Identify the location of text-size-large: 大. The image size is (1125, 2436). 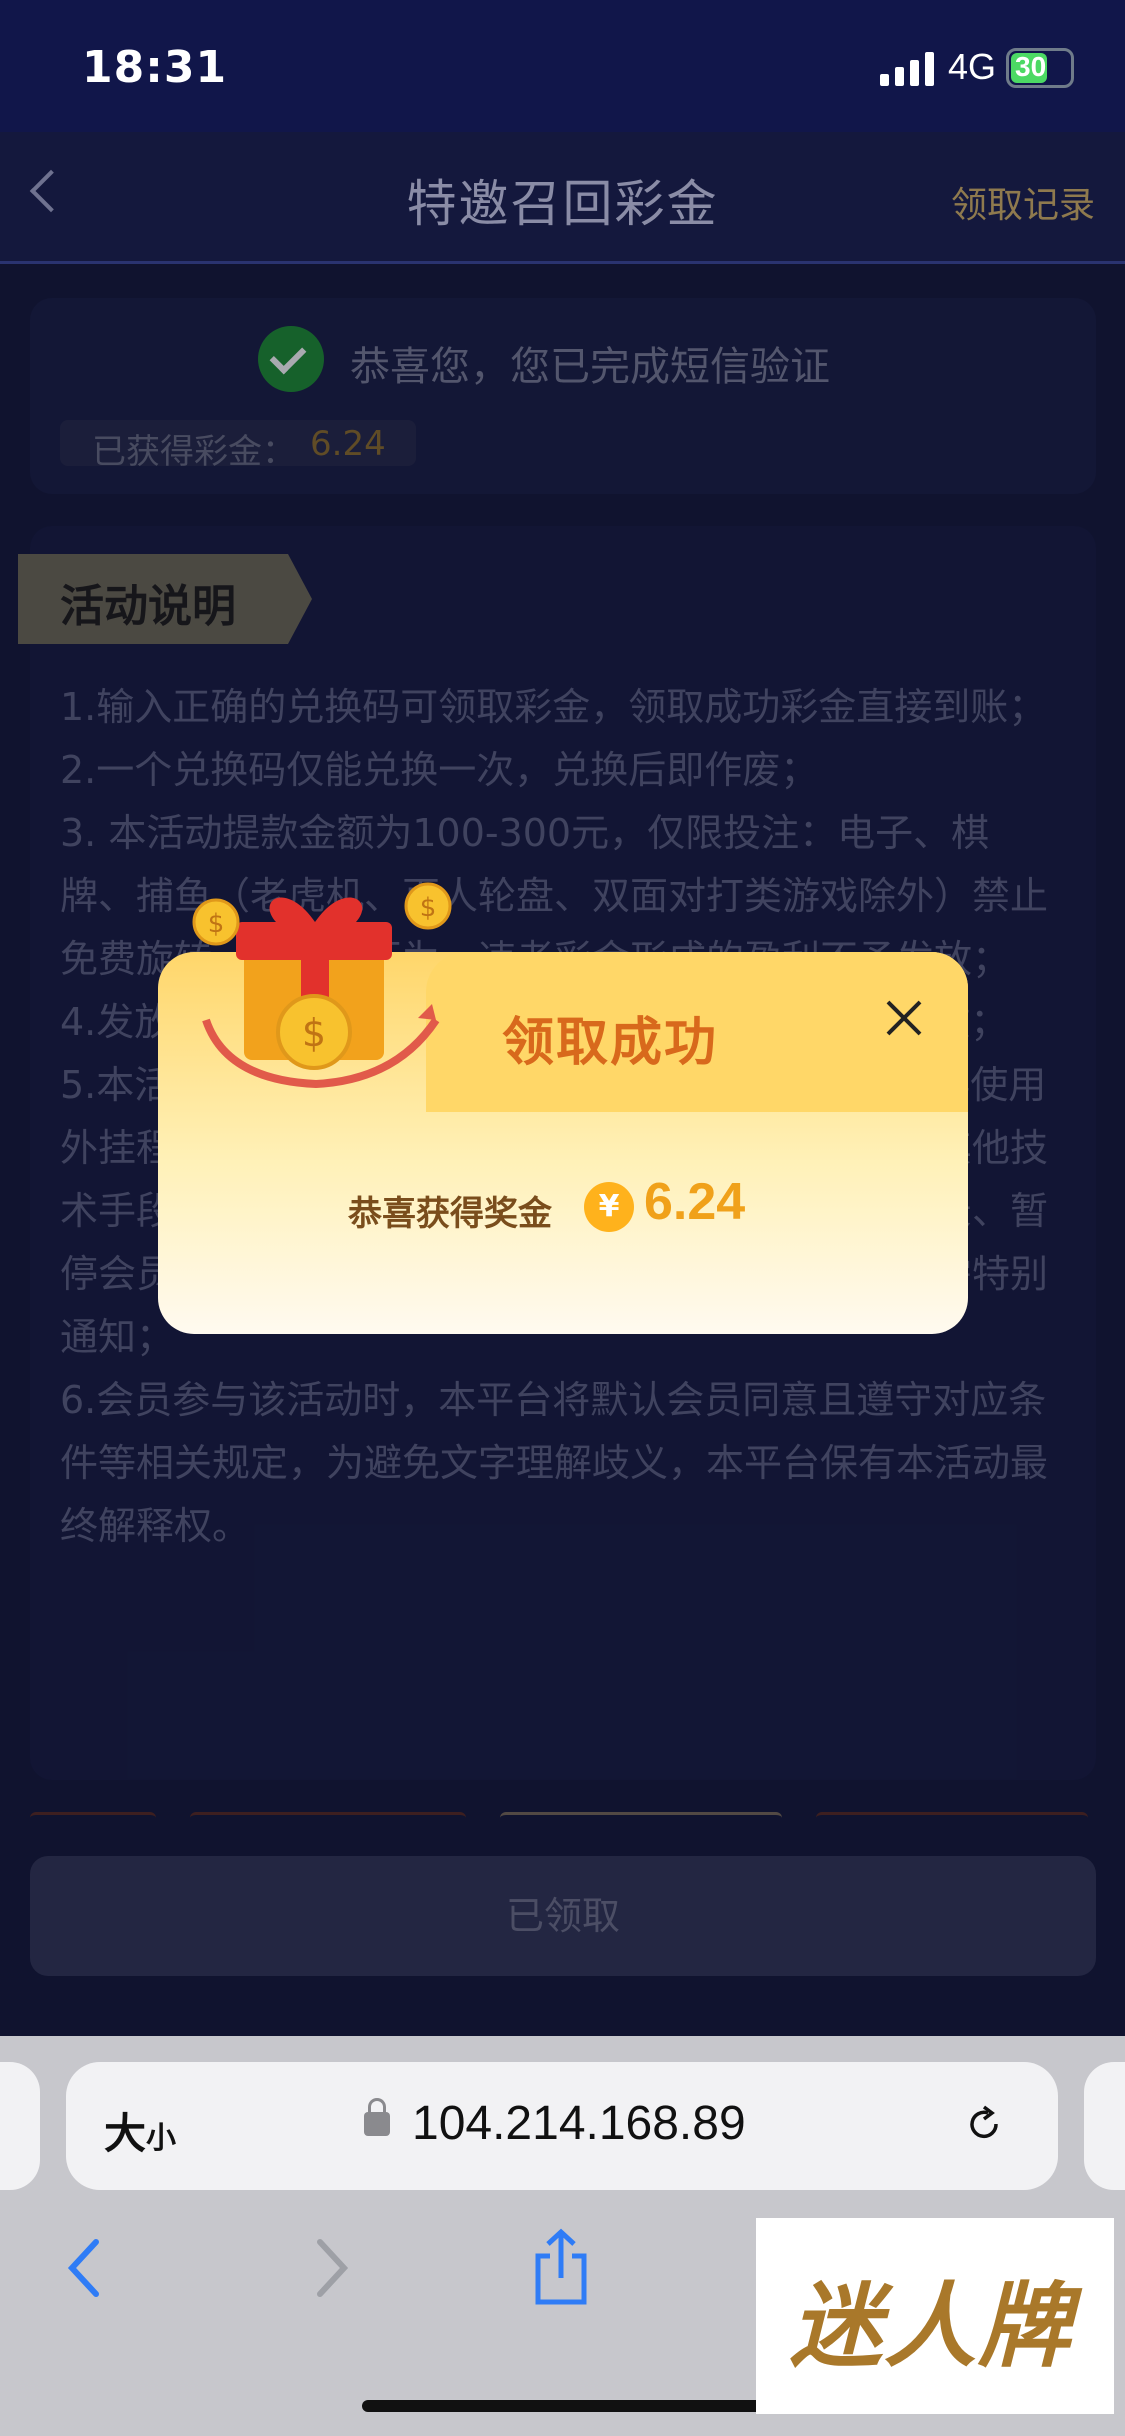
(125, 2133).